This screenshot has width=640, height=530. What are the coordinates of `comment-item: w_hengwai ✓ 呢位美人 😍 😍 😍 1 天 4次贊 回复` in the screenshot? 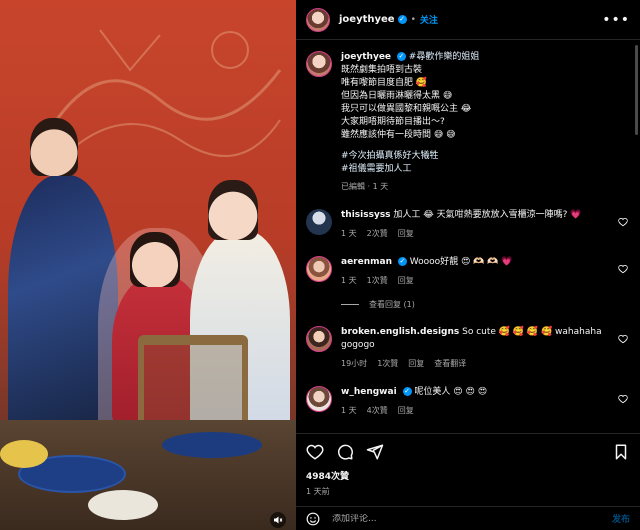 It's located at (468, 401).